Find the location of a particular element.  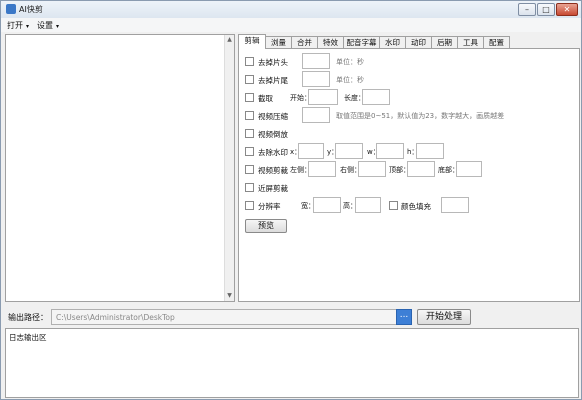

menu-settings: 设置 ▾ is located at coordinates (48, 25).